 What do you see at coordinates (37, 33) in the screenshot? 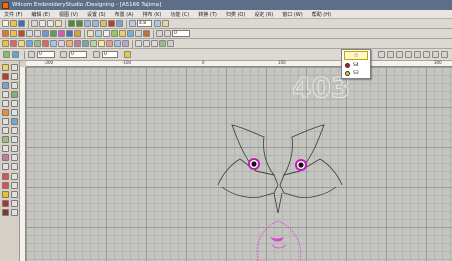
I see `arc-icon` at bounding box center [37, 33].